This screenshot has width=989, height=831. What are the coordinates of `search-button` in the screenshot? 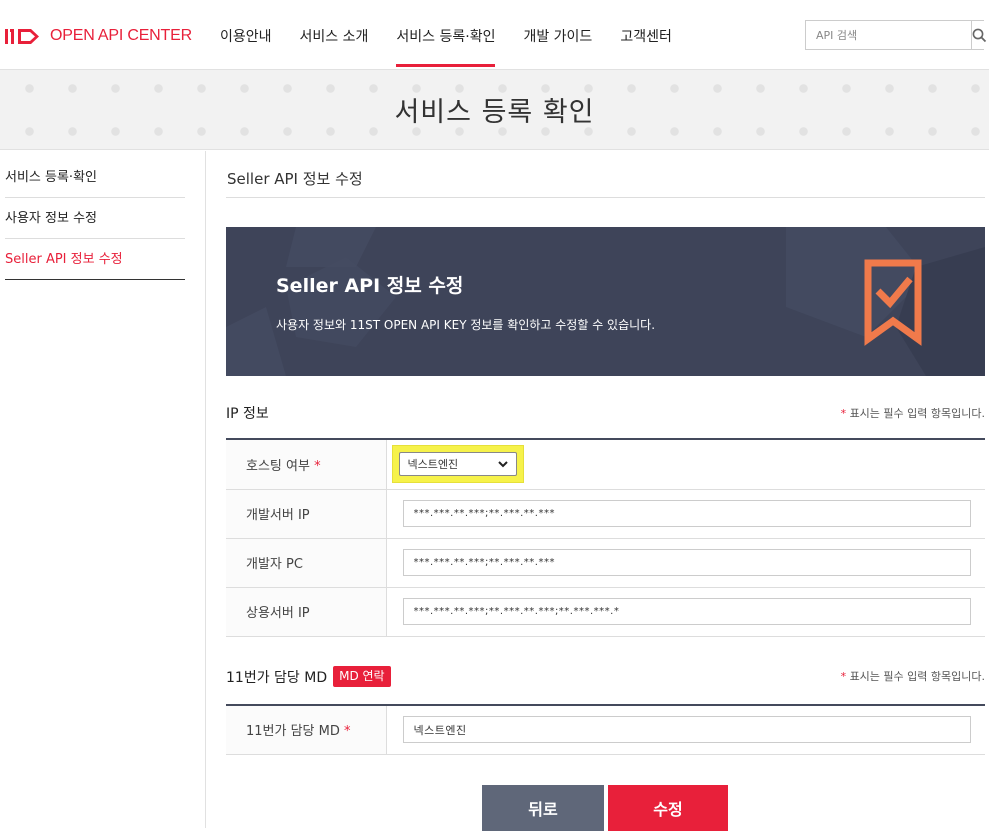 It's located at (979, 35).